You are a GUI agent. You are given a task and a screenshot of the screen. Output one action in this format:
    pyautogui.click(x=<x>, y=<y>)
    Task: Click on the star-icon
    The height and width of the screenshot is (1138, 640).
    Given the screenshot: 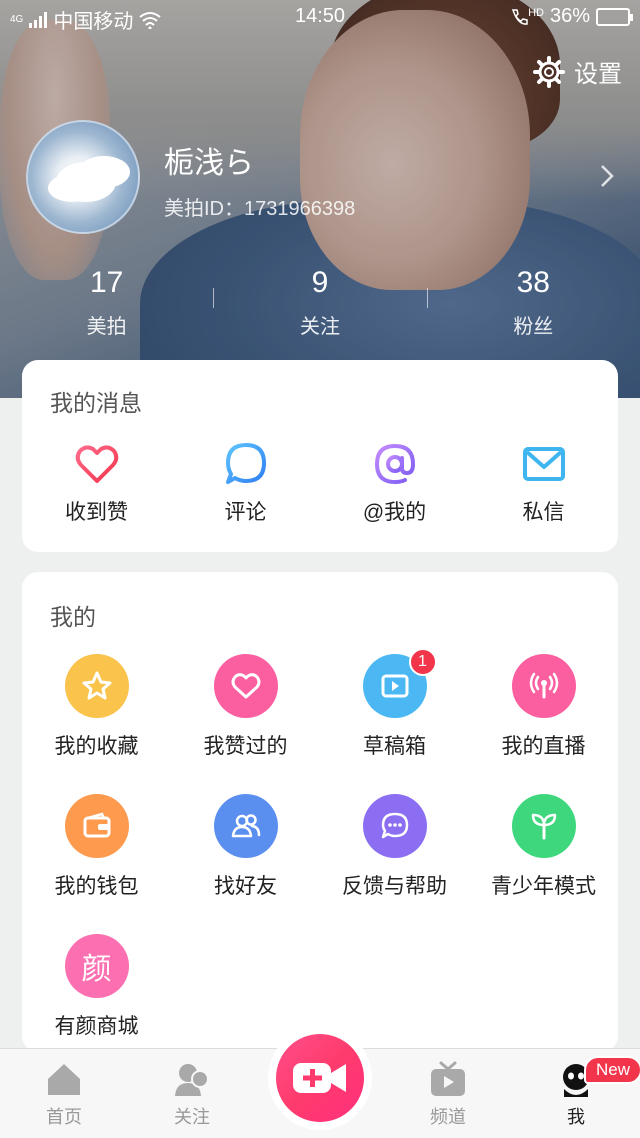 What is the action you would take?
    pyautogui.click(x=96, y=685)
    